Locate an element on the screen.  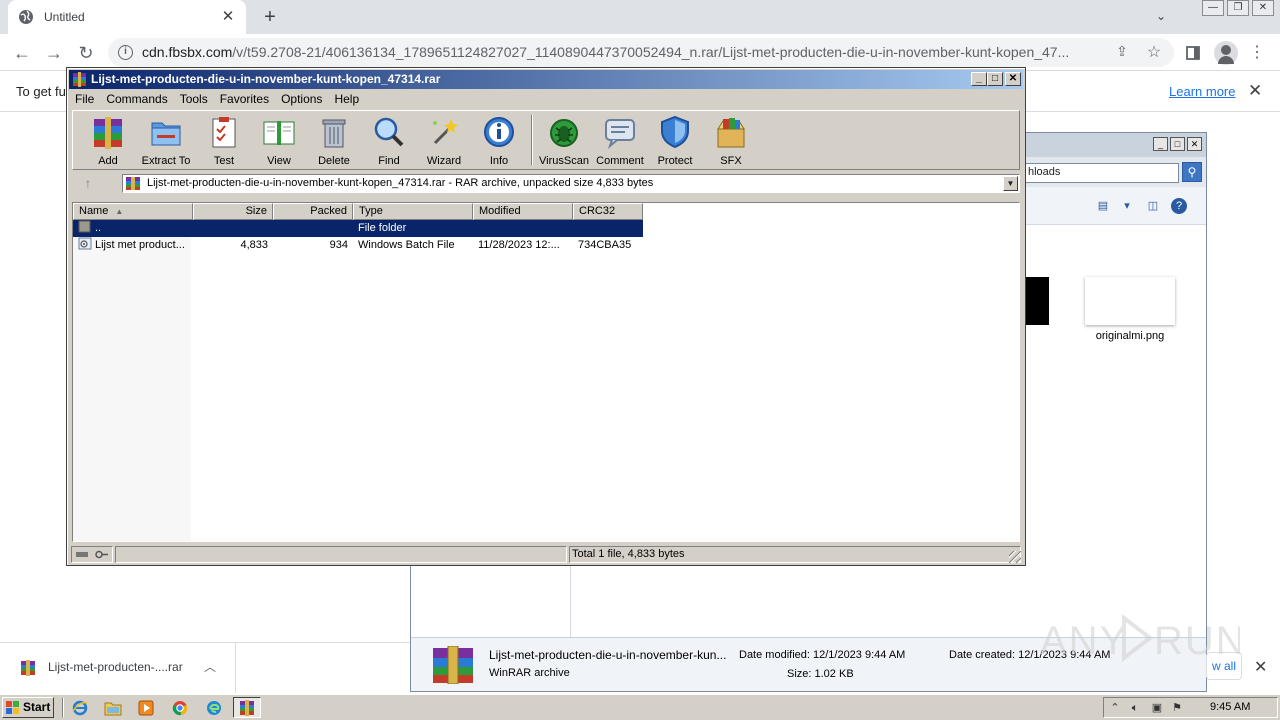
row-crc: 734CBA35 is located at coordinates (605, 245).